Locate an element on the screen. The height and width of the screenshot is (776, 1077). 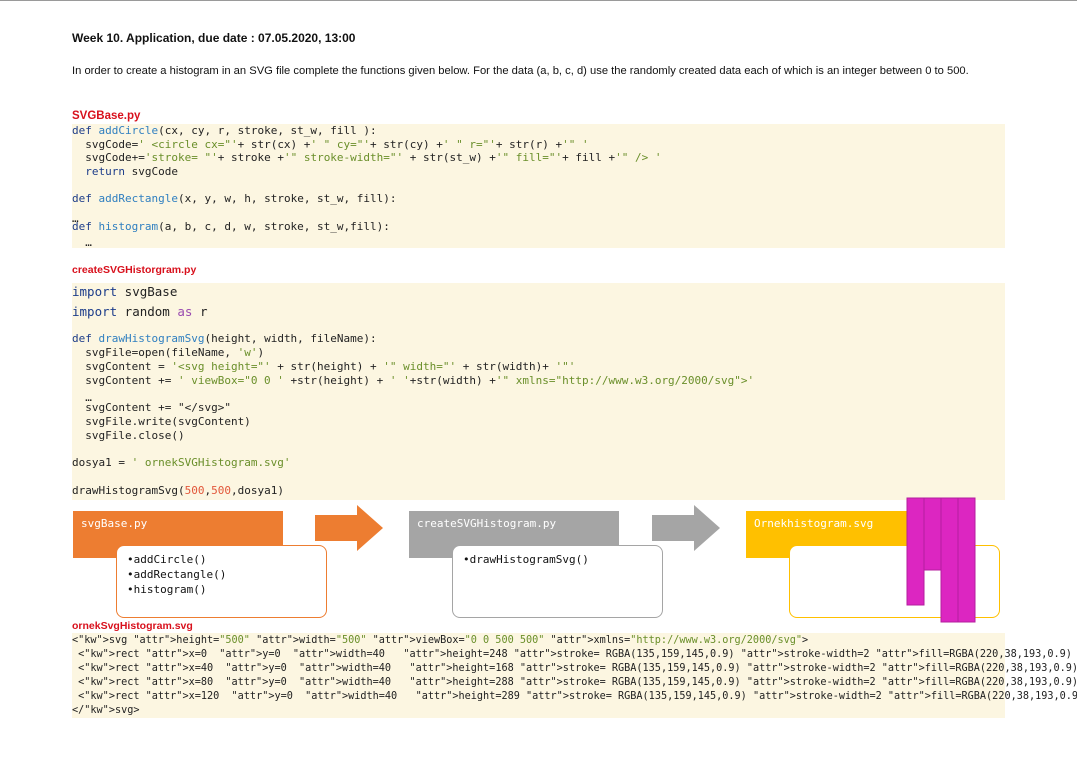
code-line: svgContent += "</svg>" is located at coordinates (151, 407).